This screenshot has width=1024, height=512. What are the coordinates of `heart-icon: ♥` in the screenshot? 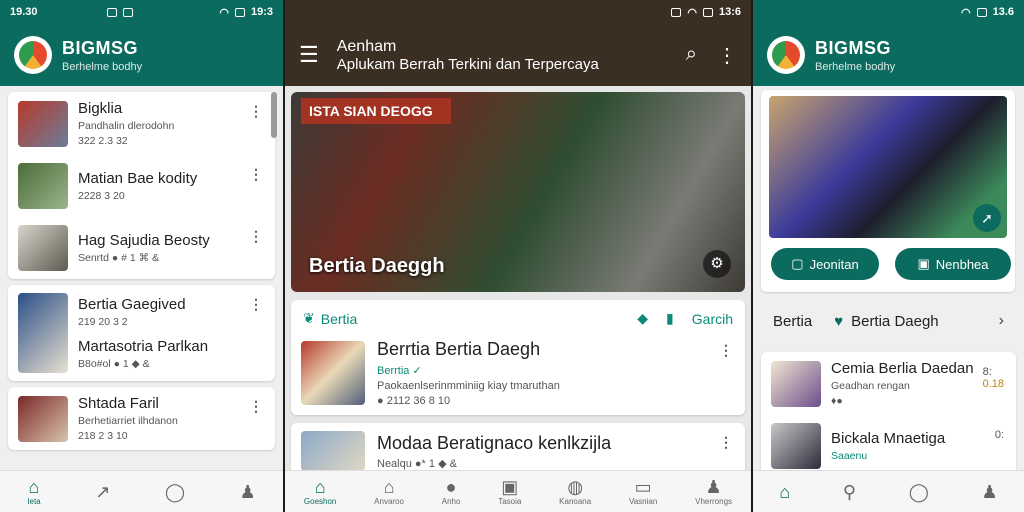 It's located at (839, 321).